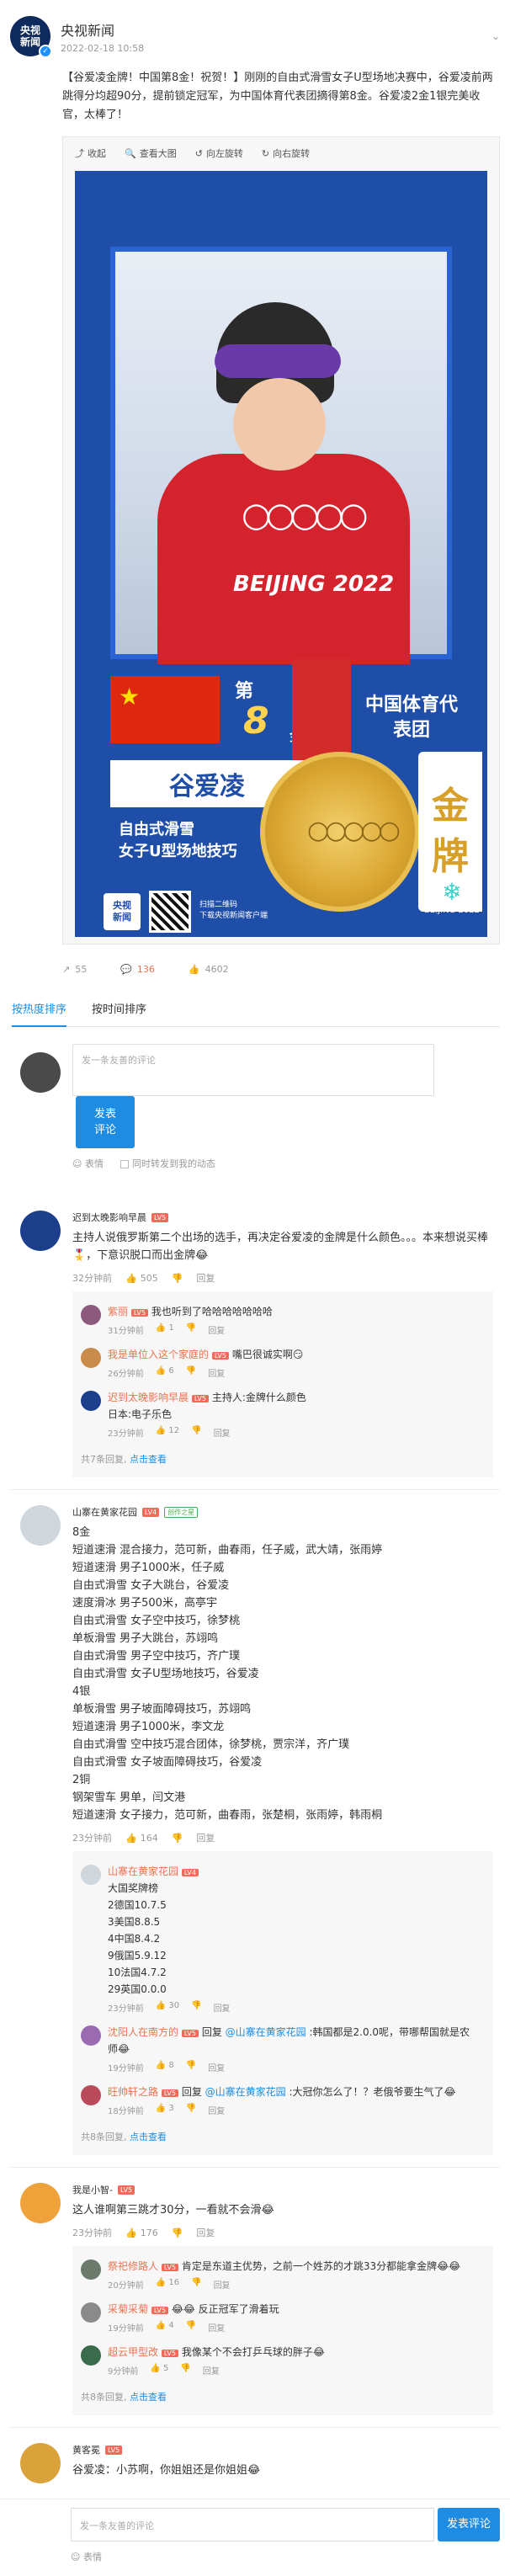 The image size is (510, 2576). I want to click on comment-button: 💬 136, so click(137, 970).